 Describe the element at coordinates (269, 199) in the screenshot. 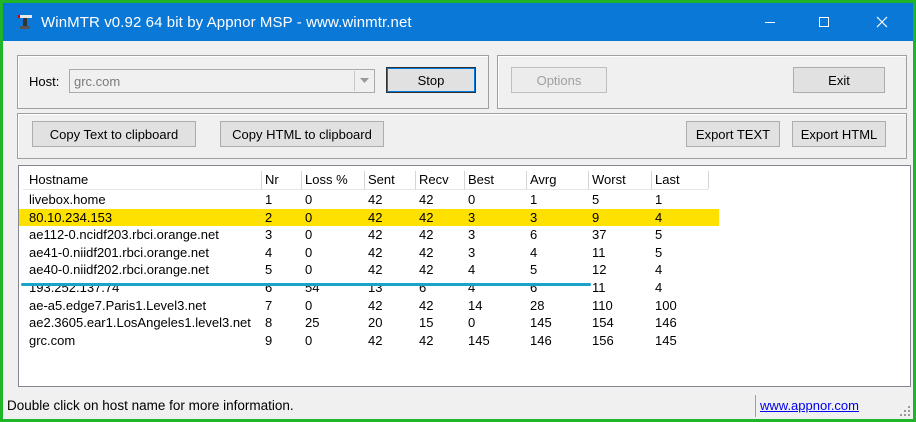

I see `cell-nr: 1` at that location.